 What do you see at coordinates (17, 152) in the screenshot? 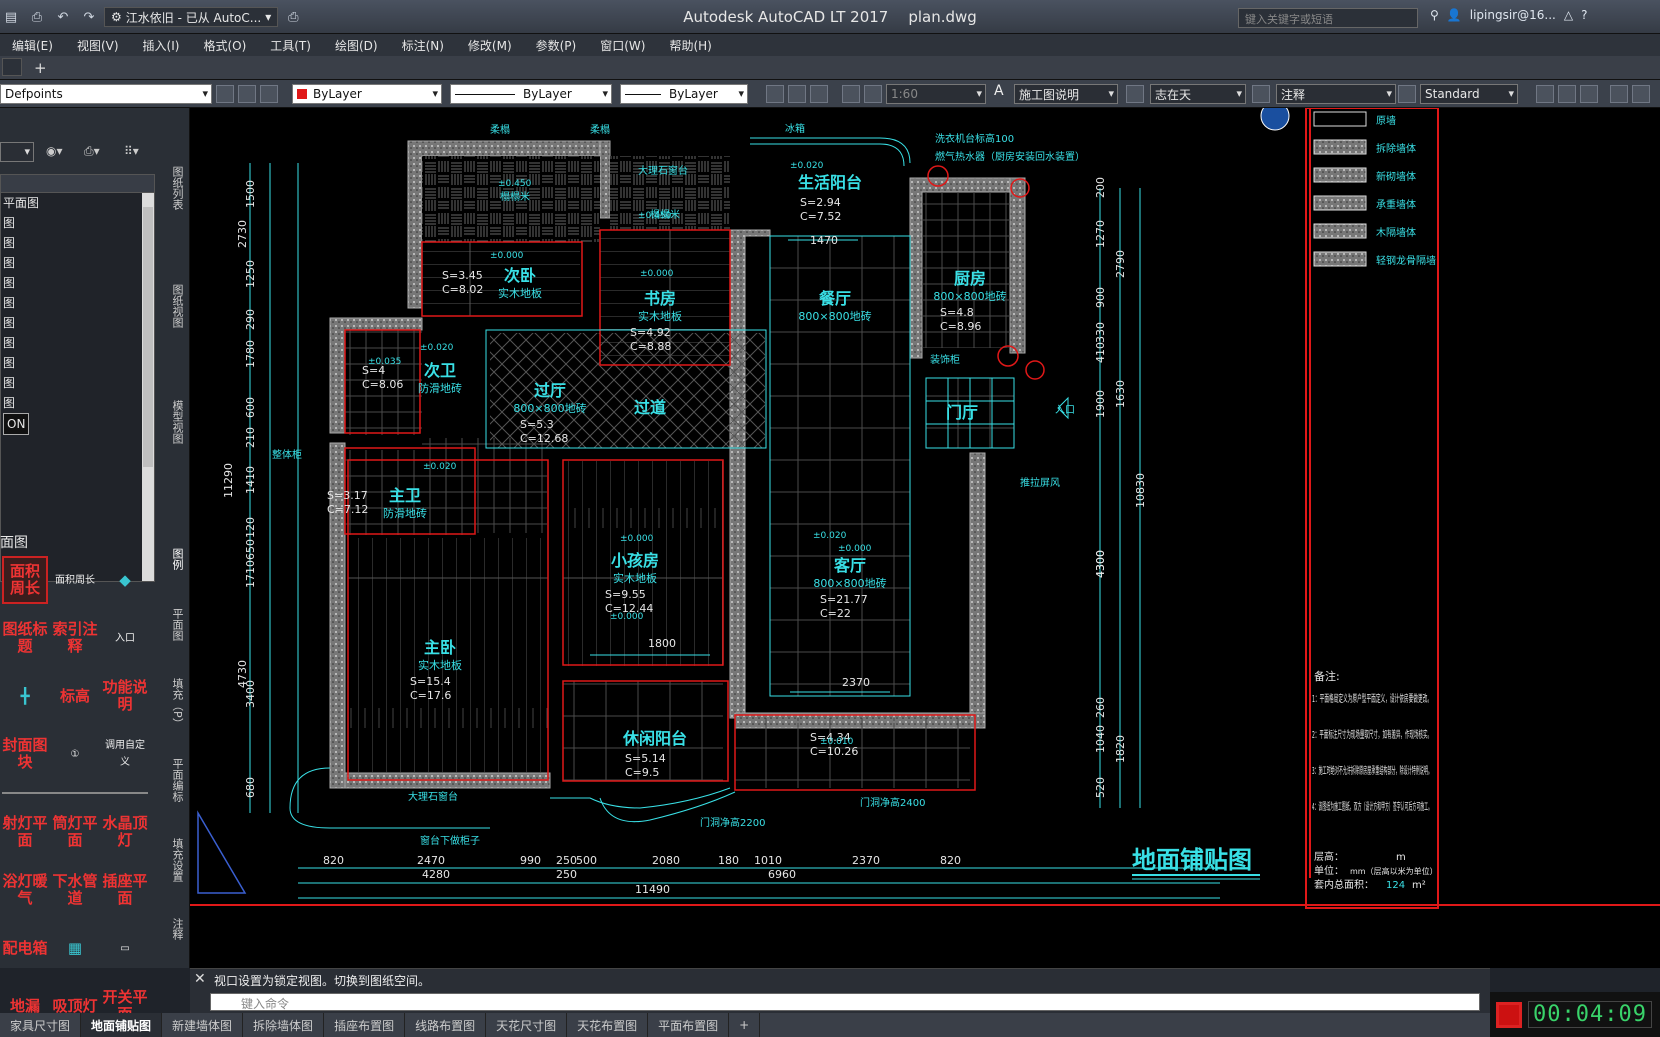
I see `palette-dropdown` at bounding box center [17, 152].